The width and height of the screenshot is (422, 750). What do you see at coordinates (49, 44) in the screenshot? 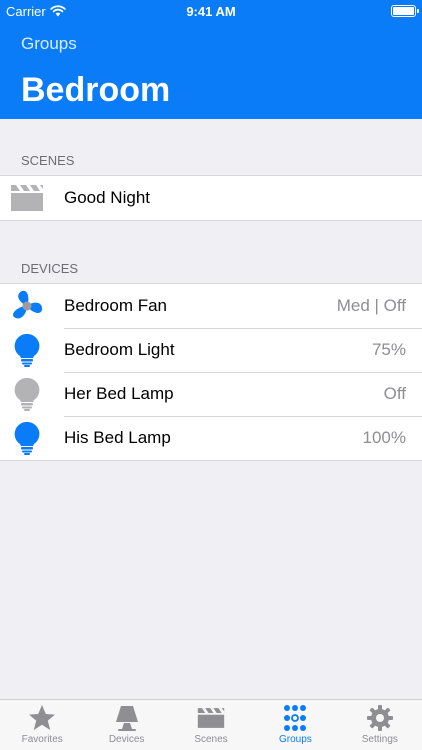
I see `back-button-groups: Groups` at bounding box center [49, 44].